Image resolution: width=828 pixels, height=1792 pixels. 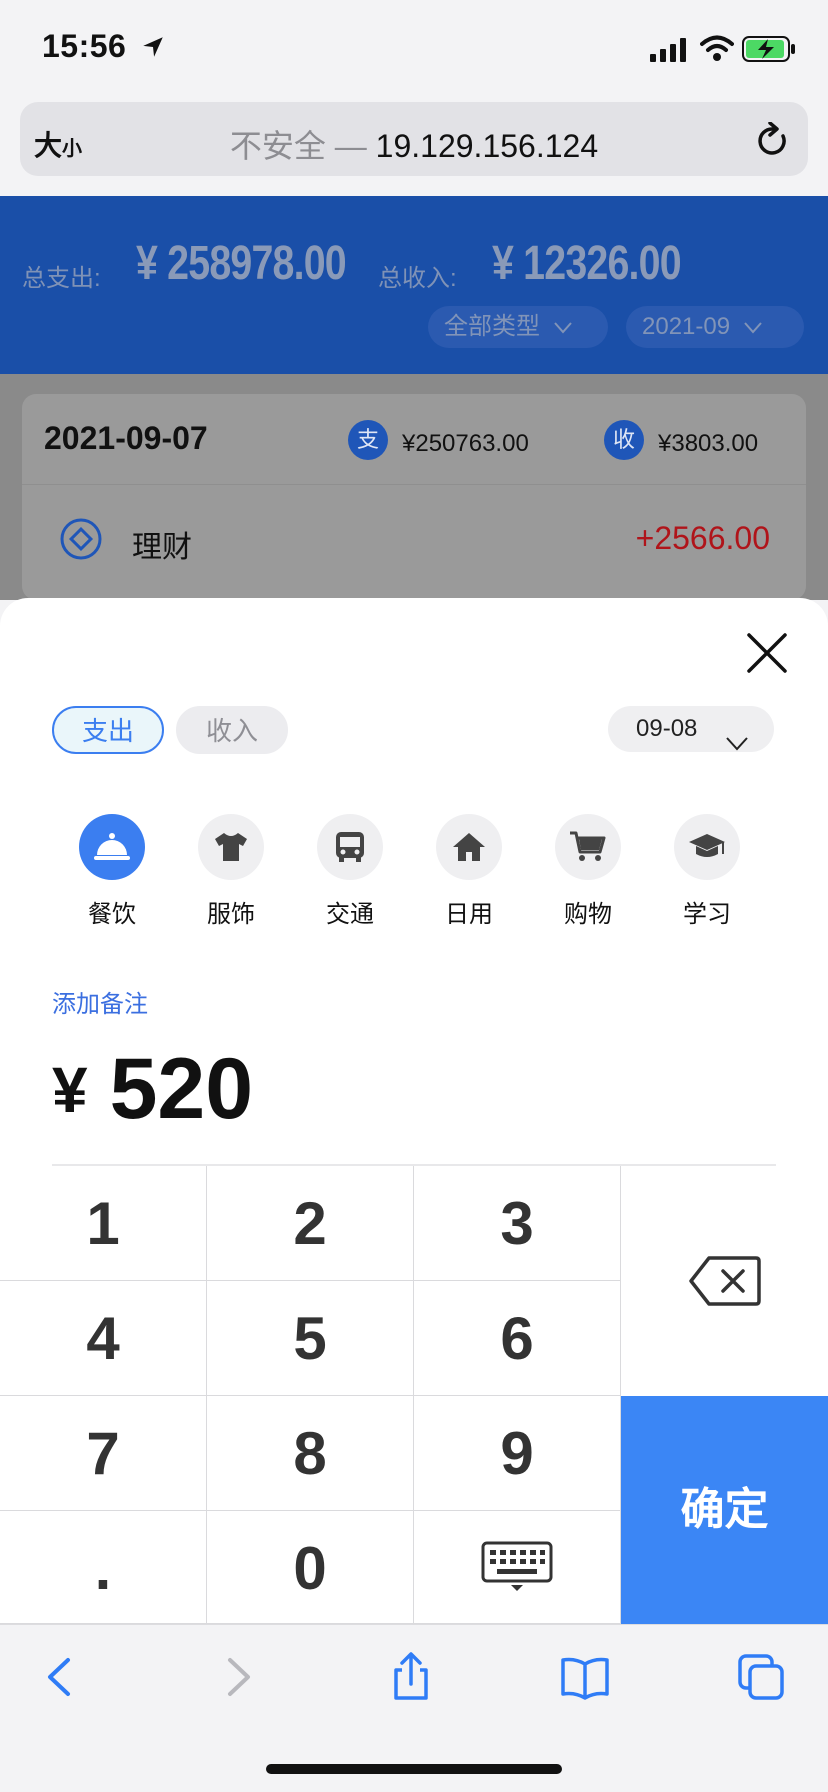 I want to click on home-icon, so click(x=469, y=847).